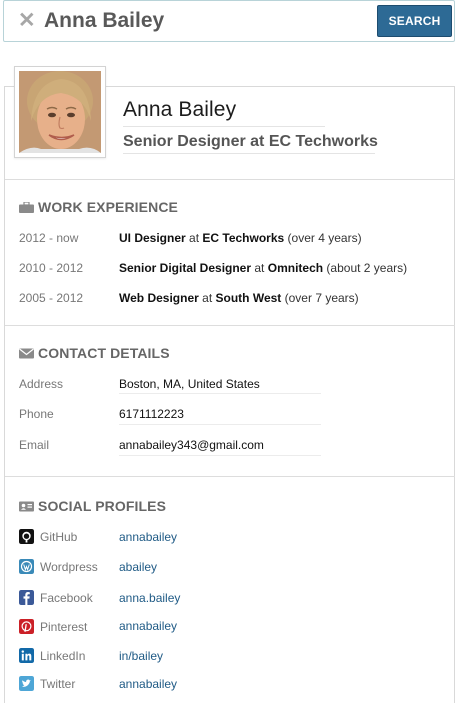  Describe the element at coordinates (224, 126) in the screenshot. I see `name-underline` at that location.